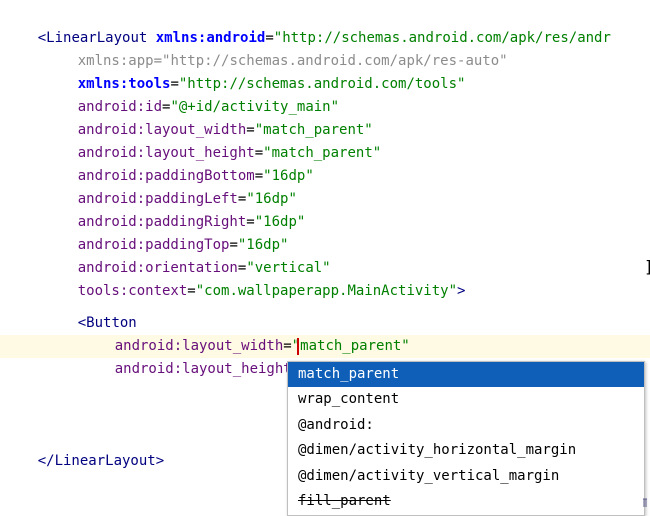 Image resolution: width=650 pixels, height=516 pixels. What do you see at coordinates (105, 461) in the screenshot?
I see `tag-name: LinearLayout` at bounding box center [105, 461].